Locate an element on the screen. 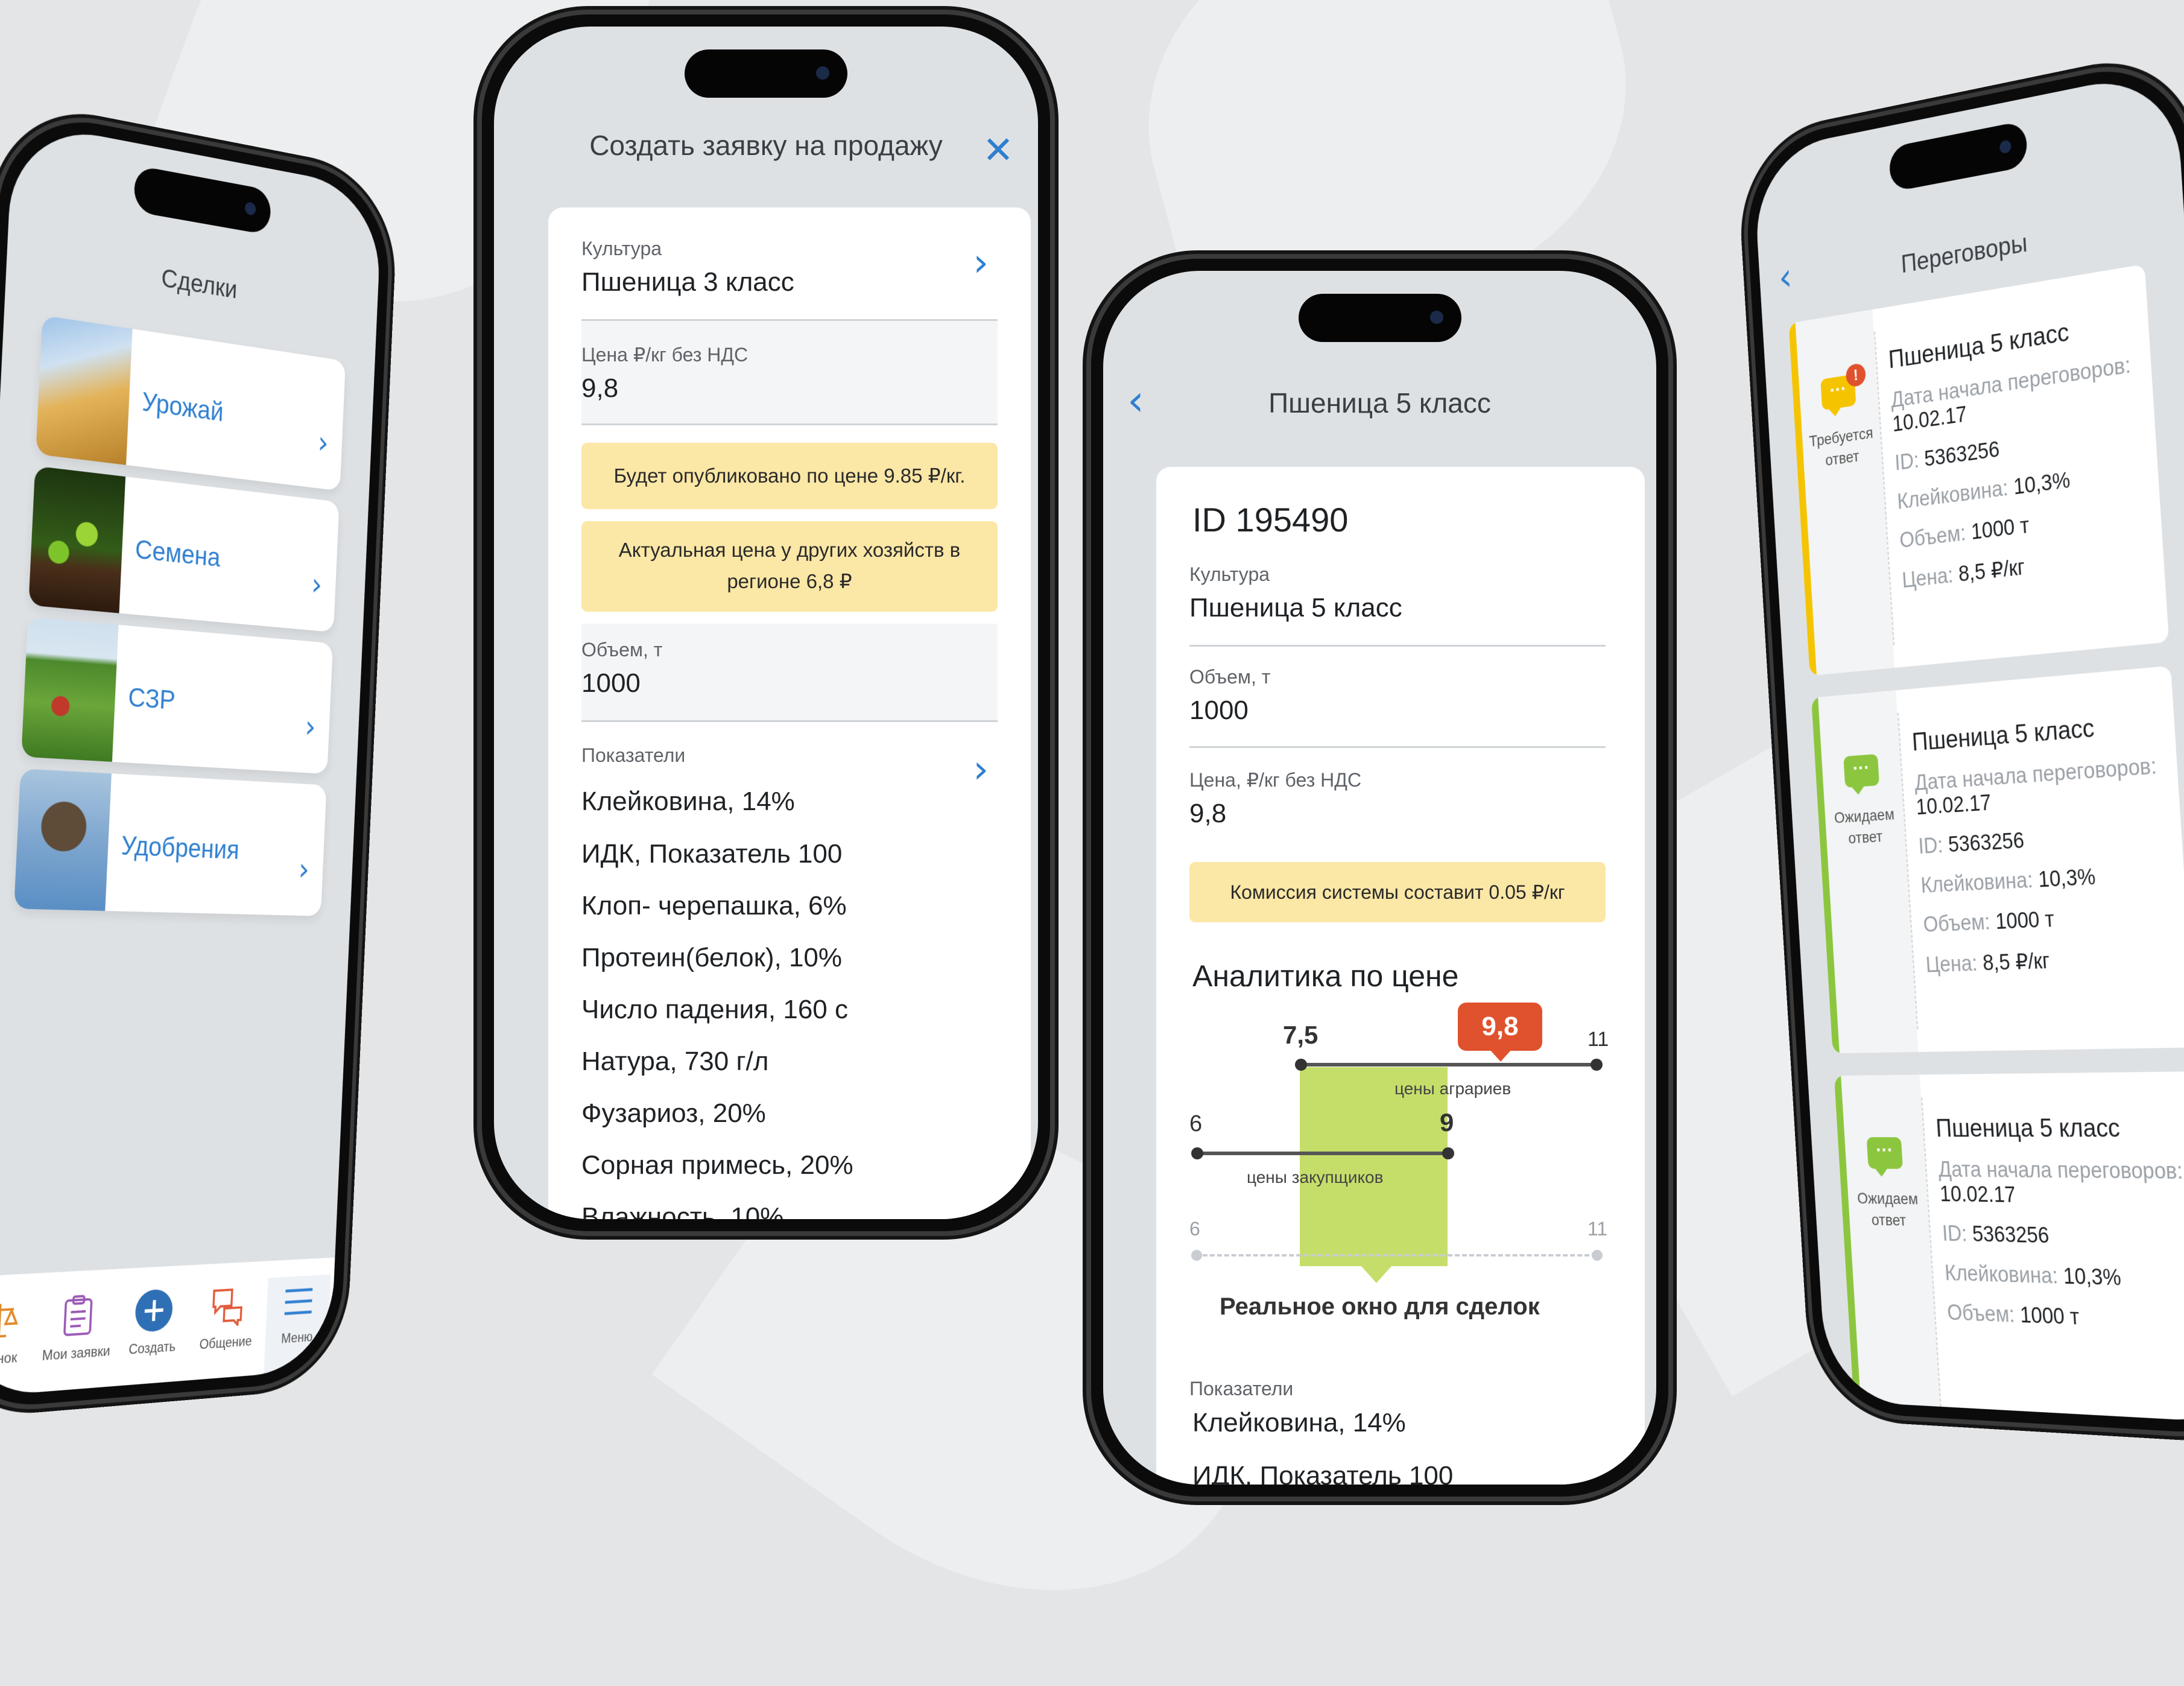  farmers-range-label: цены аграриев is located at coordinates (1453, 1088).